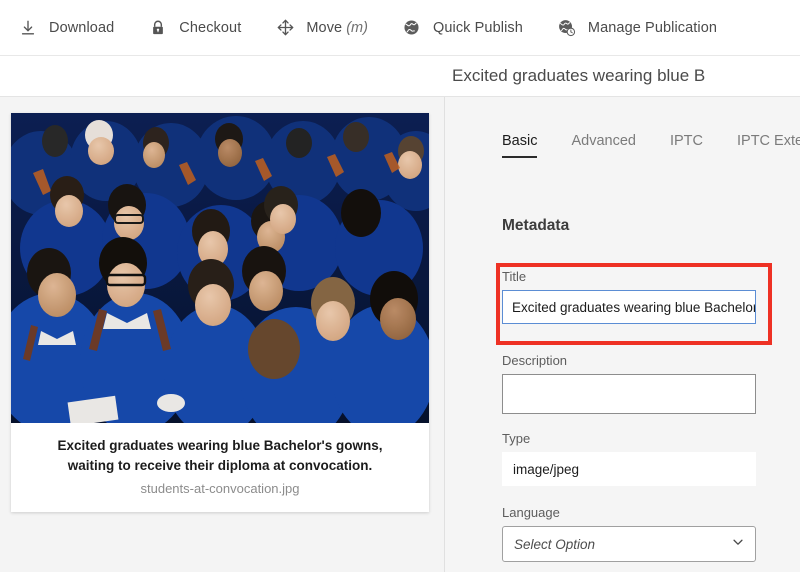 This screenshot has width=800, height=572. Describe the element at coordinates (634, 307) in the screenshot. I see `title-input-value: Excited graduates wearing blue Bachelor'` at that location.